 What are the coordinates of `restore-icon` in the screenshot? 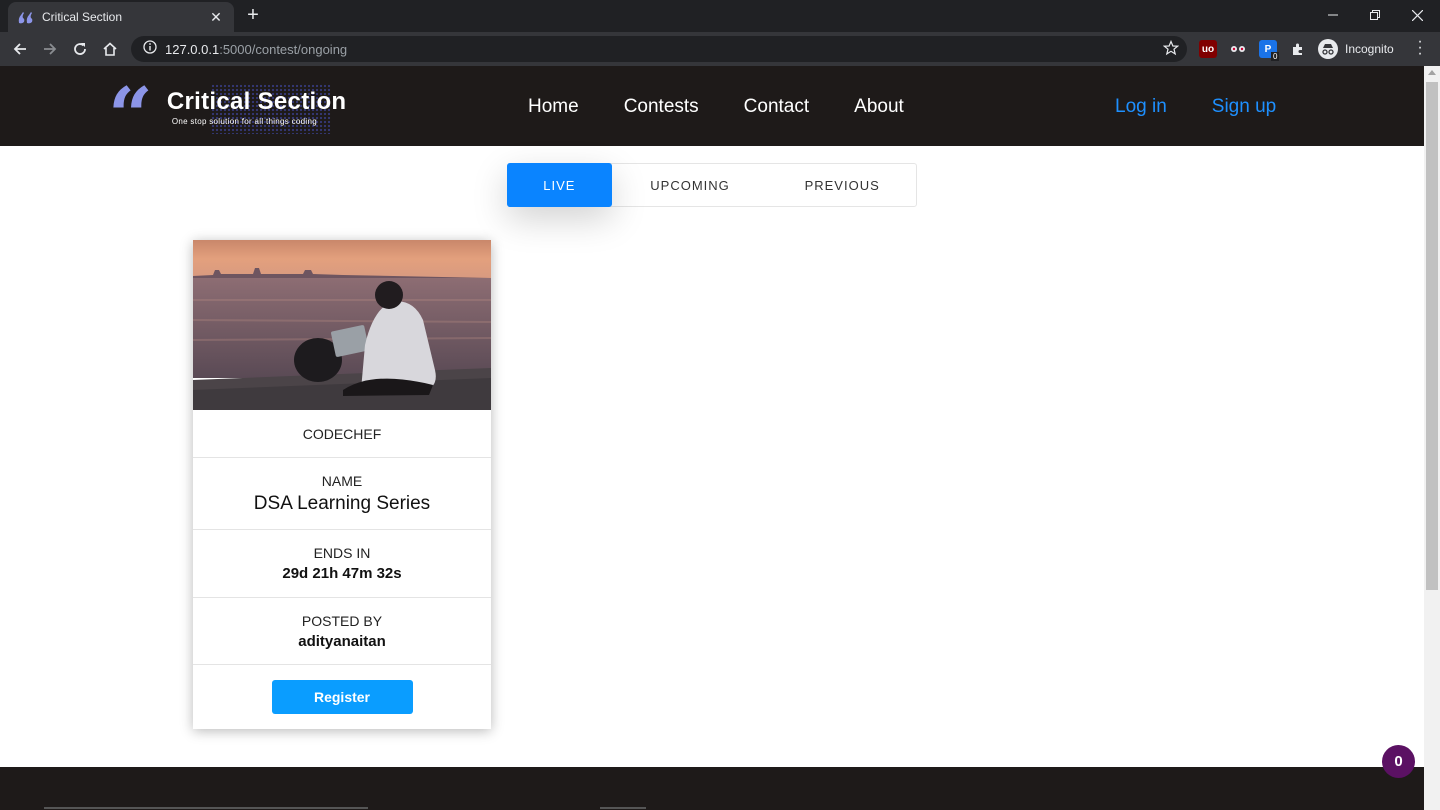 It's located at (1375, 15).